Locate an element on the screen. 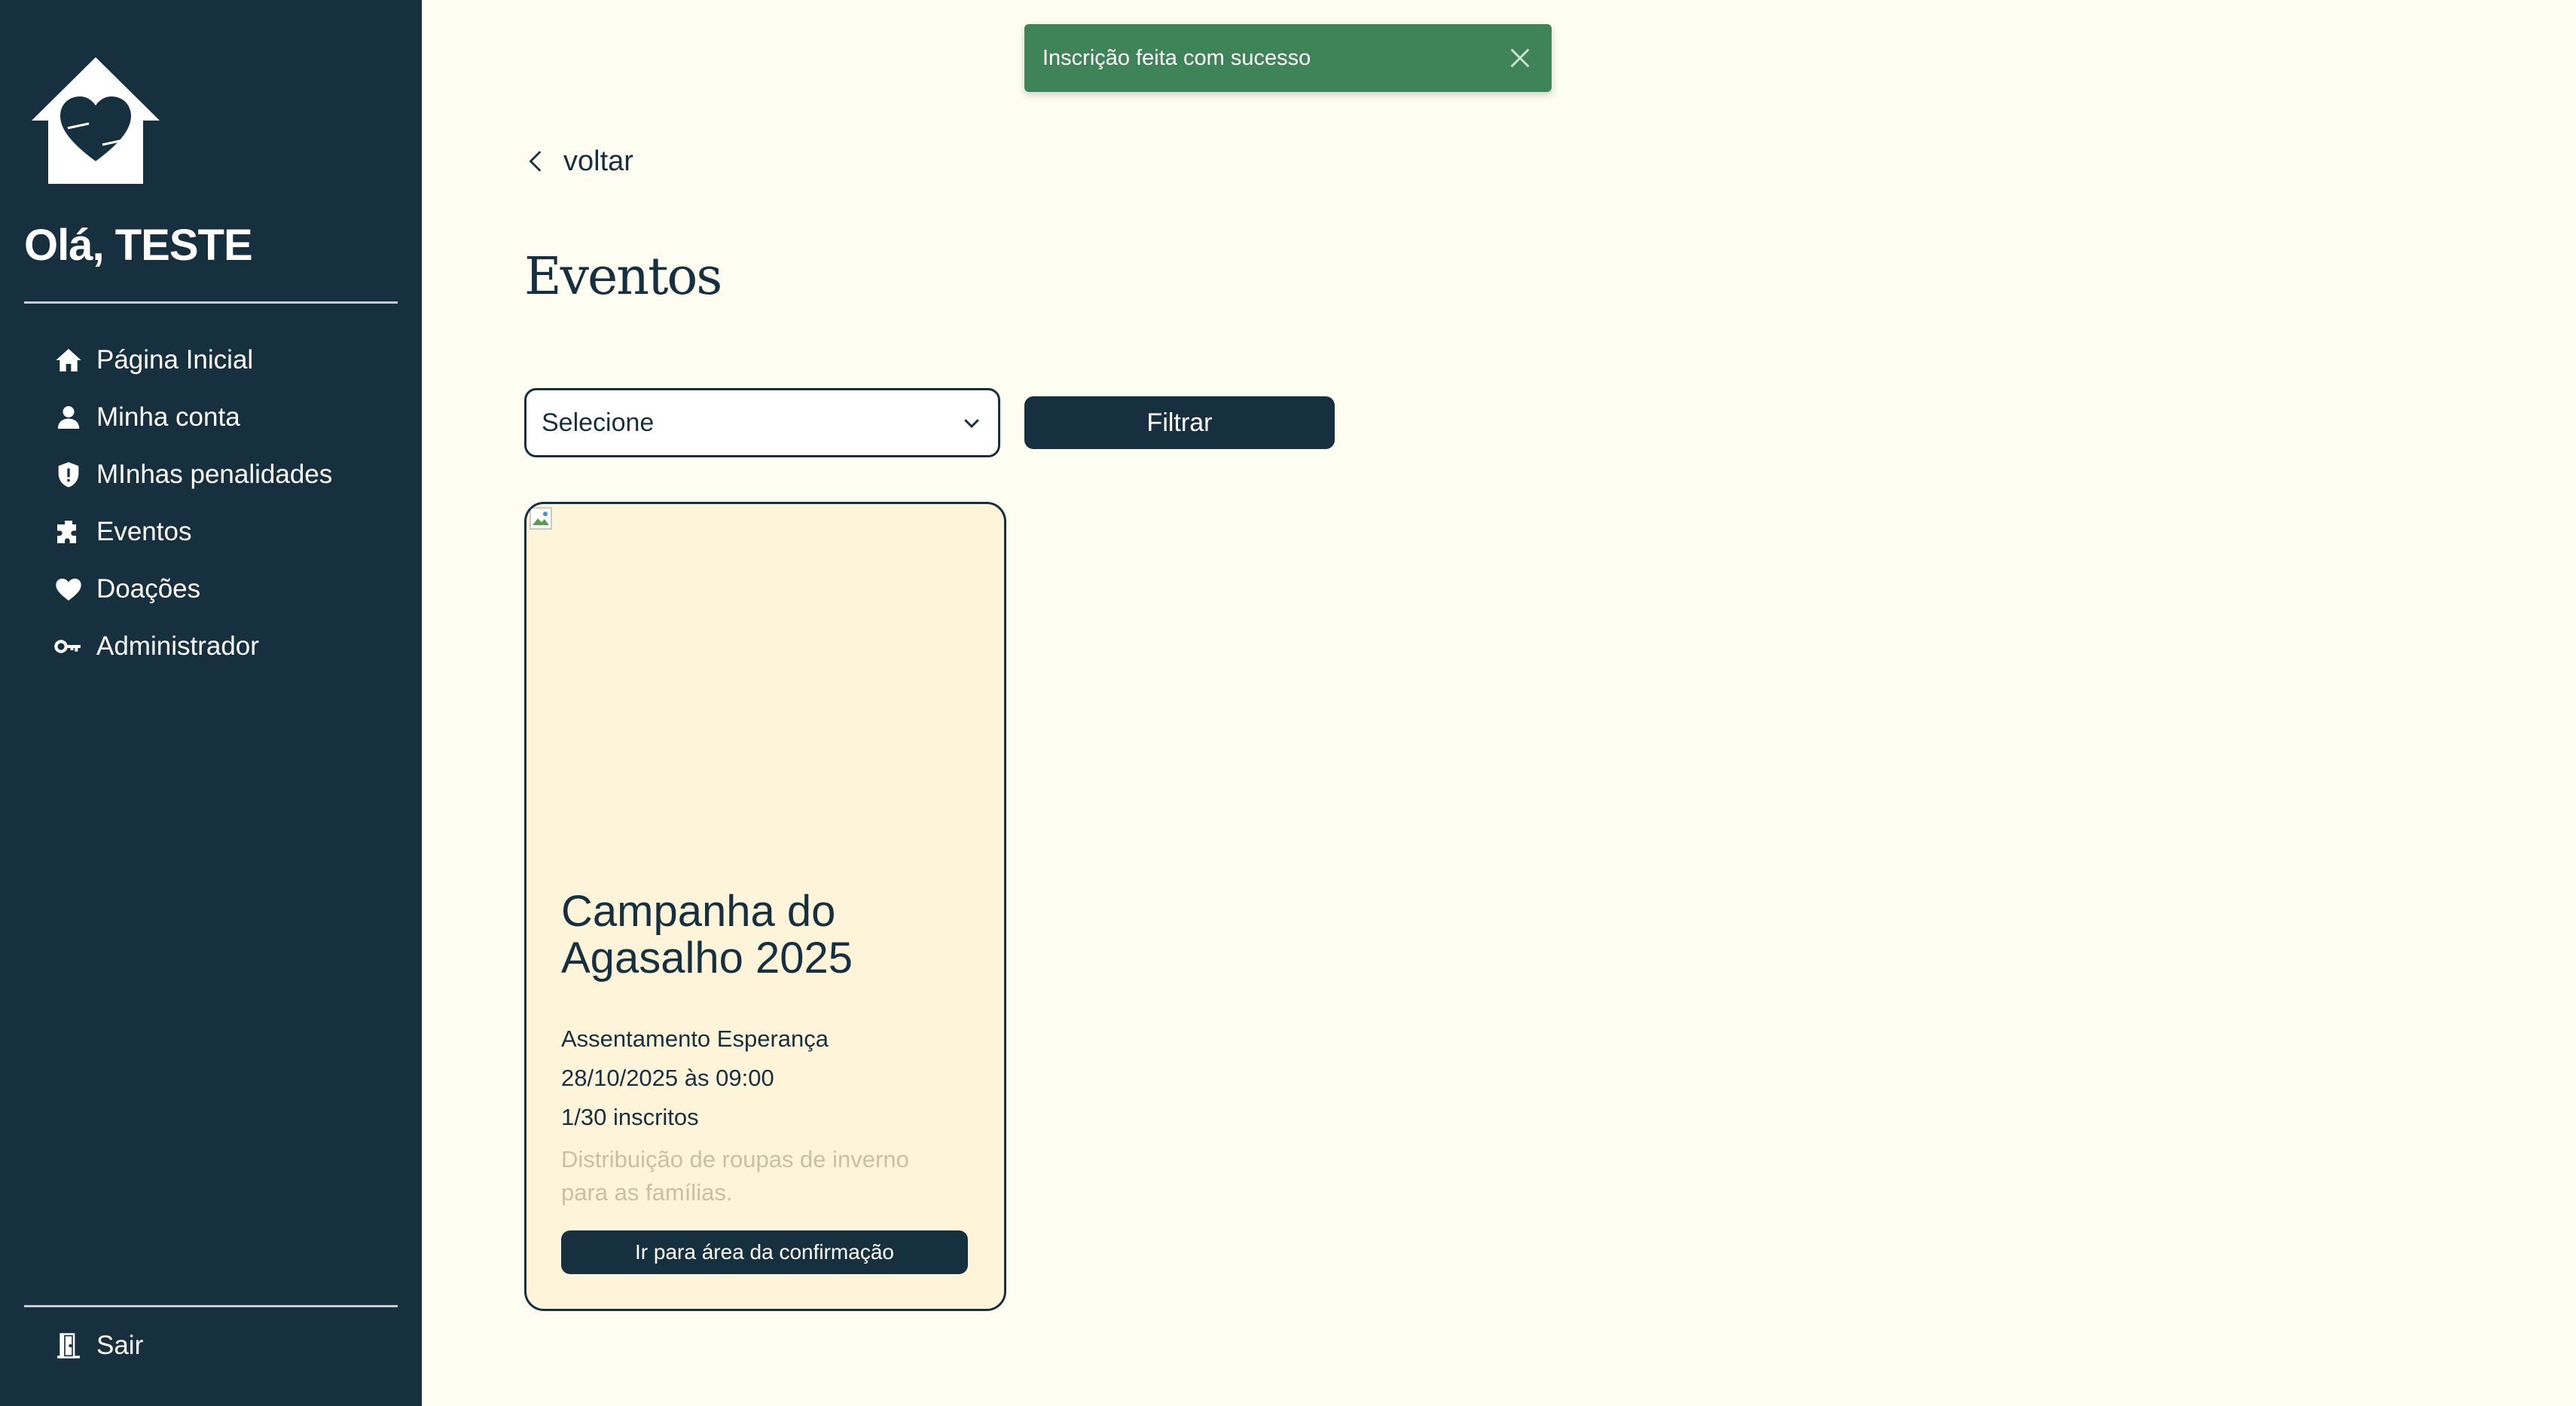 The height and width of the screenshot is (1406, 2576). sidebar-item-label: MInhas penalidades is located at coordinates (215, 474).